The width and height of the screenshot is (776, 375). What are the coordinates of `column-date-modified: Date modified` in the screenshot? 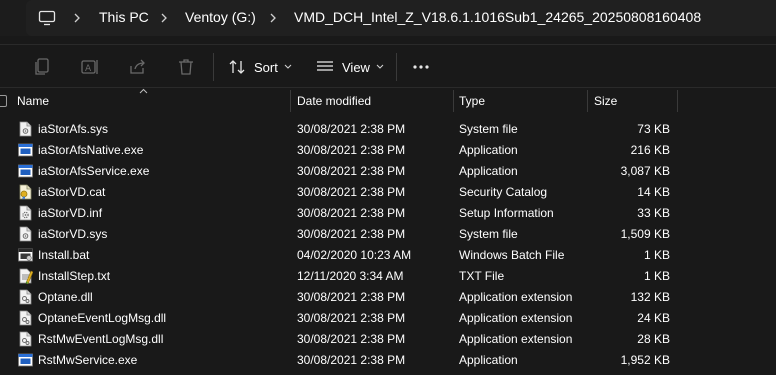 It's located at (334, 101).